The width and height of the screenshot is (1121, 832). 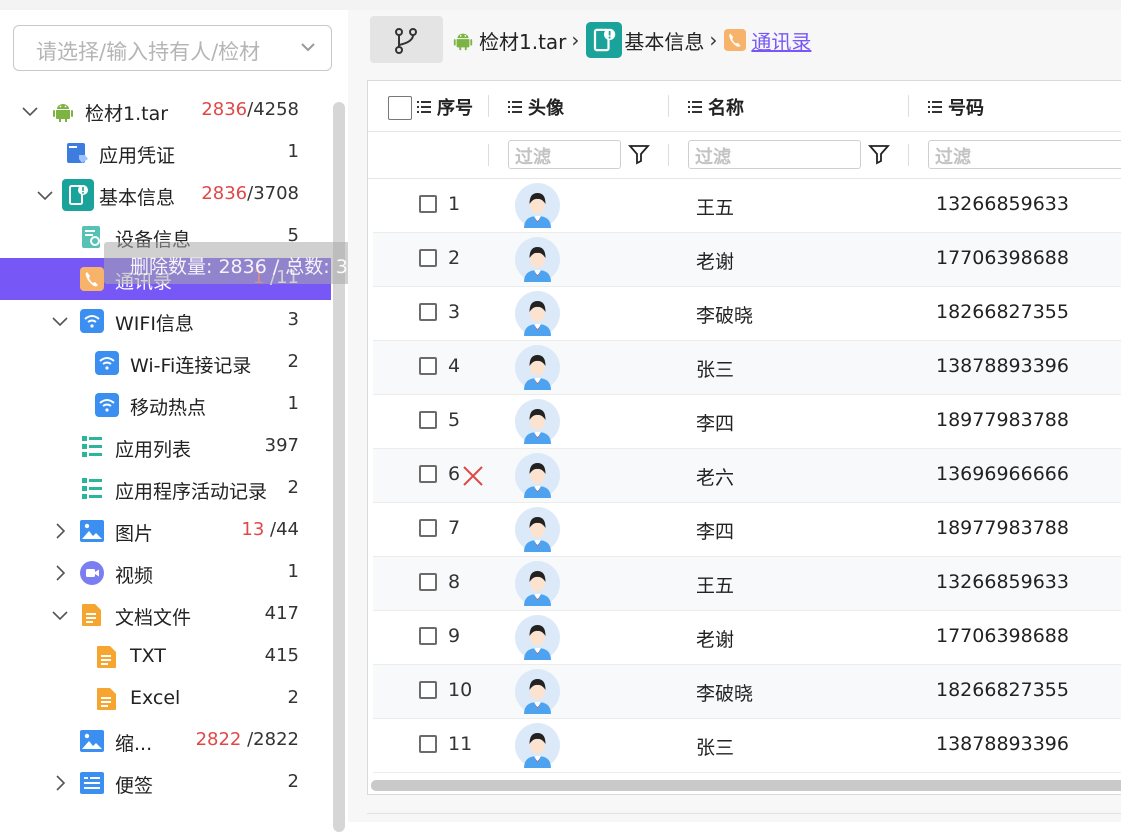 I want to click on tree-item-app-activity: 应用程序活动记录 2, so click(x=165, y=489).